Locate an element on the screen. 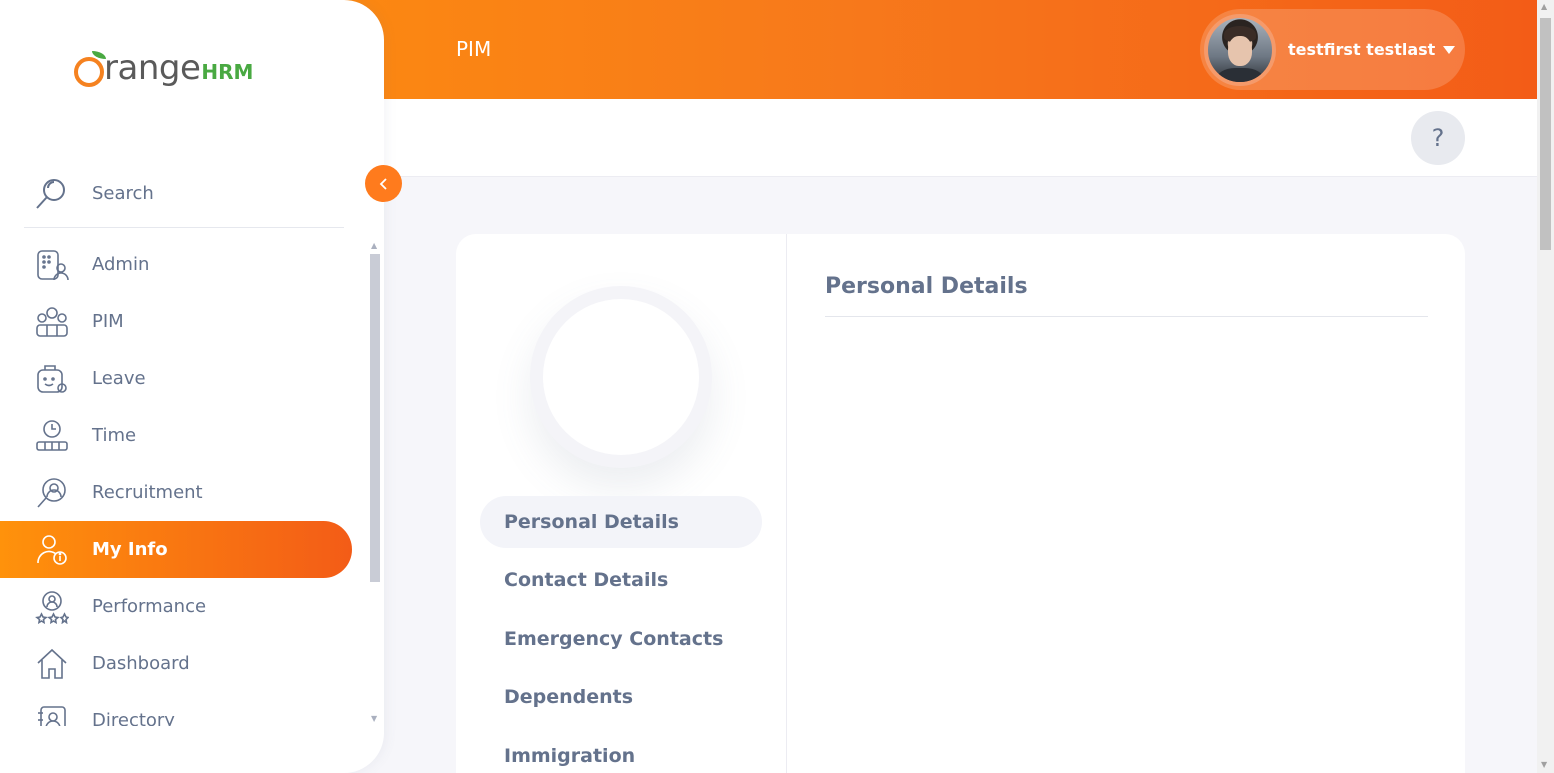 The width and height of the screenshot is (1554, 773). sidebar-collapse-button is located at coordinates (383, 183).